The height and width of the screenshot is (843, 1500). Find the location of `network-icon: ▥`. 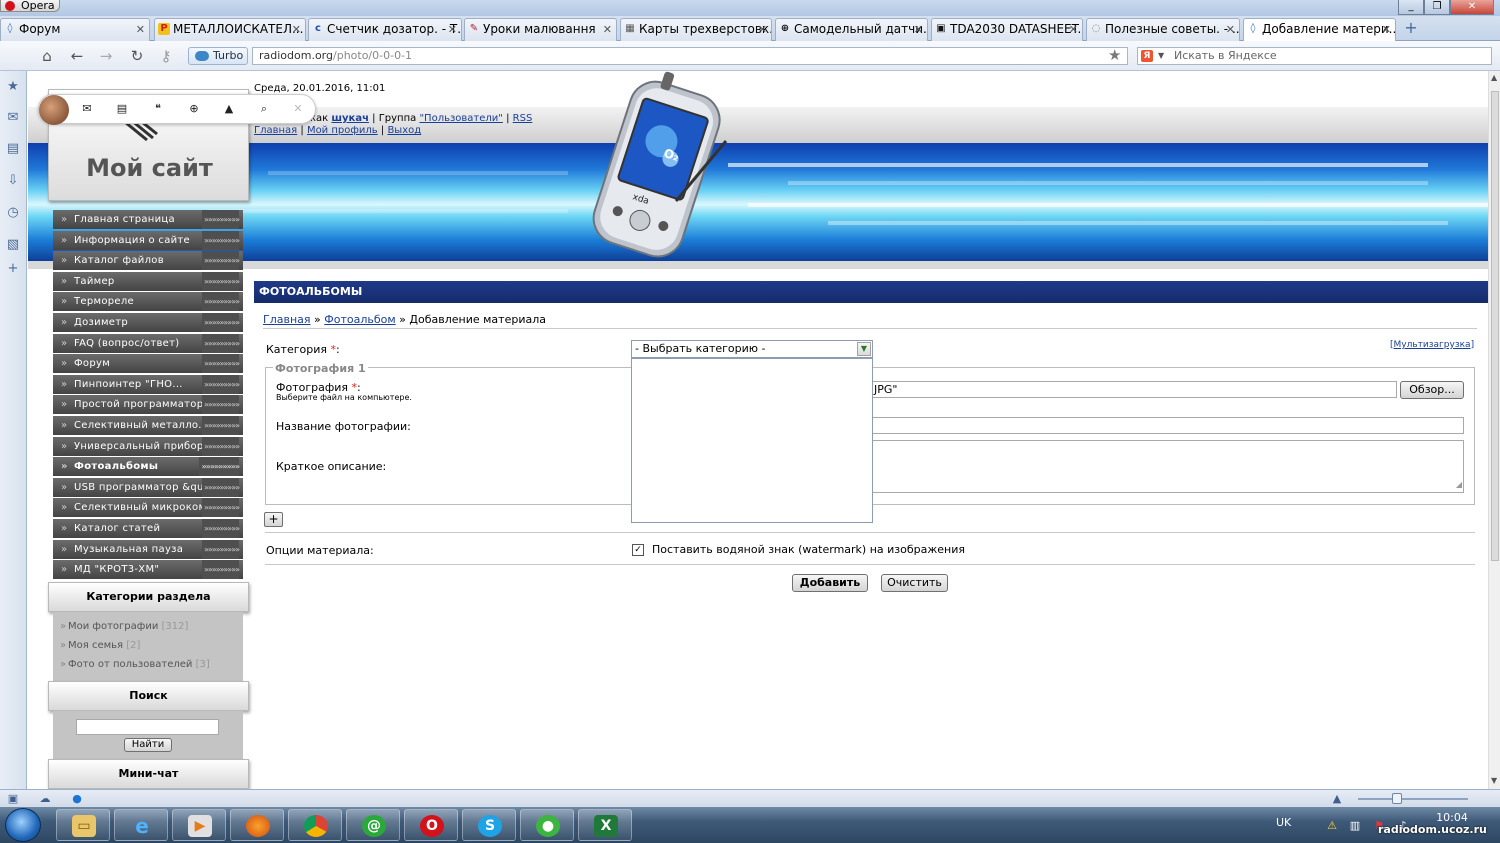

network-icon: ▥ is located at coordinates (1355, 826).